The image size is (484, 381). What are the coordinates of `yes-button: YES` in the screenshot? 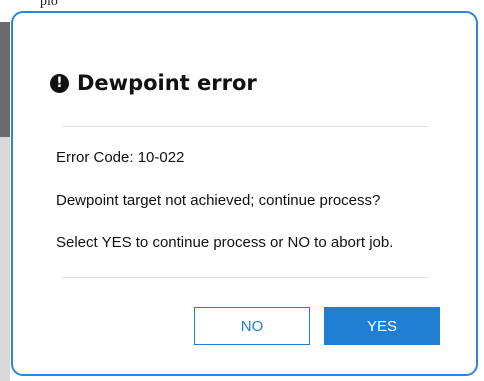 It's located at (382, 326).